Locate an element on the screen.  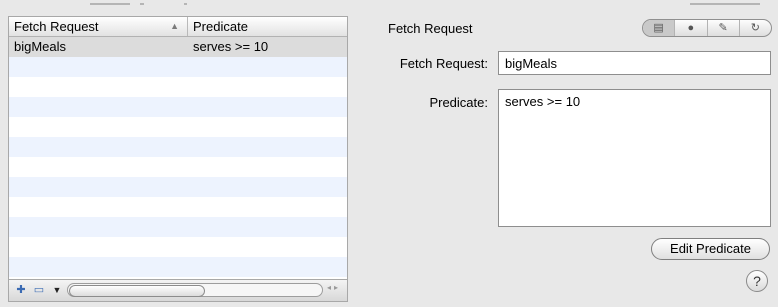
help-button: ? is located at coordinates (757, 281).